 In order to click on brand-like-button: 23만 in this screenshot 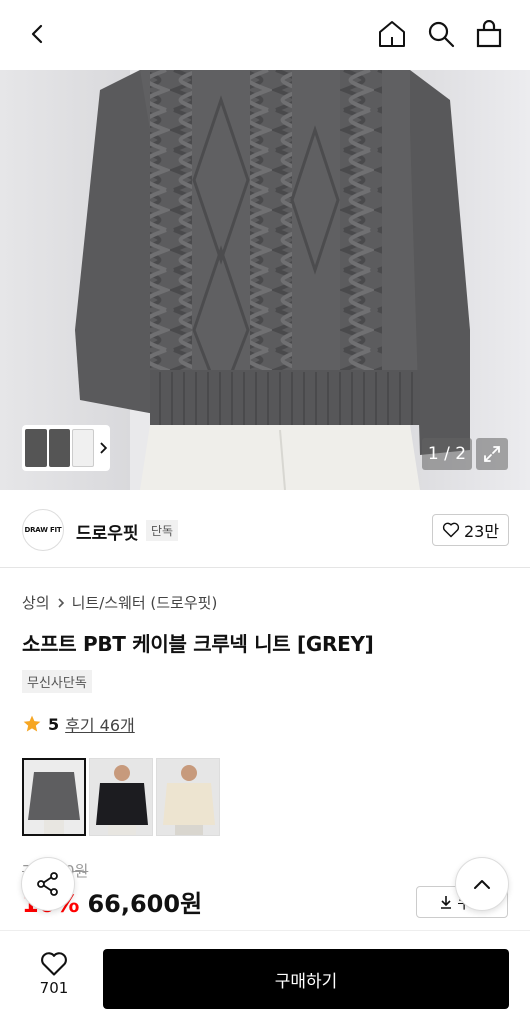, I will do `click(470, 530)`.